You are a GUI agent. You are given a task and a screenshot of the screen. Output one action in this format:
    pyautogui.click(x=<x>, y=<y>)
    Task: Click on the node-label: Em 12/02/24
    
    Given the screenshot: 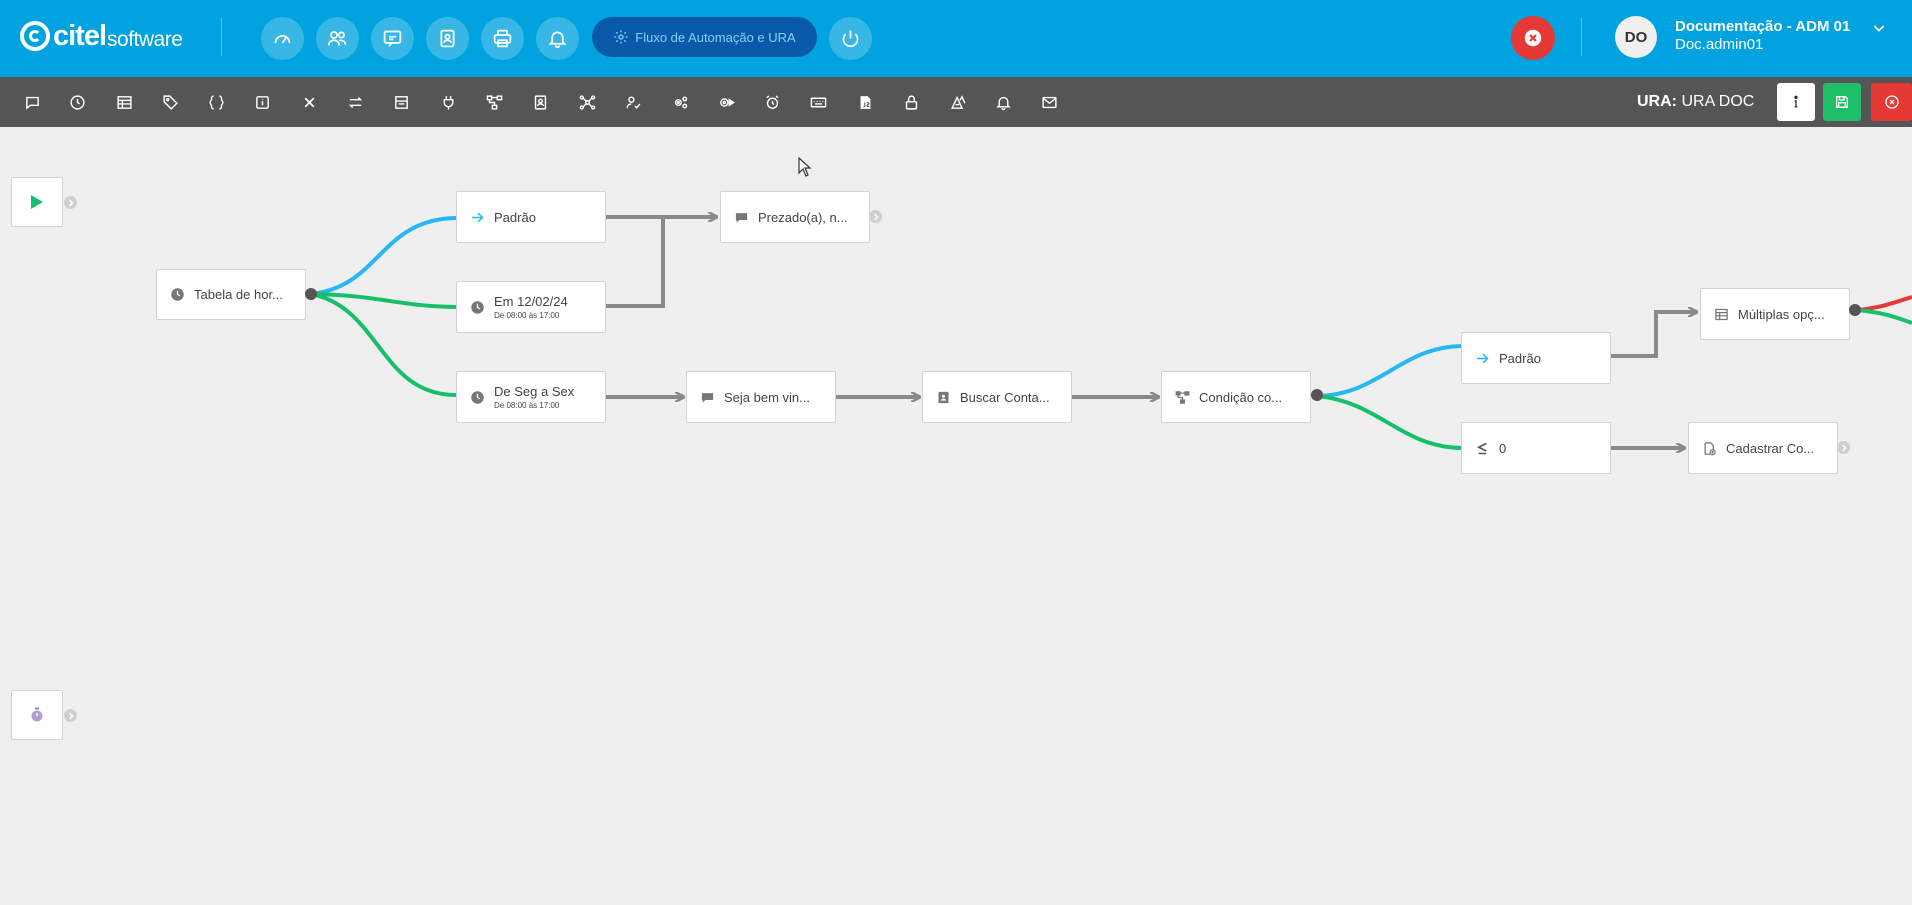 What is the action you would take?
    pyautogui.click(x=531, y=301)
    